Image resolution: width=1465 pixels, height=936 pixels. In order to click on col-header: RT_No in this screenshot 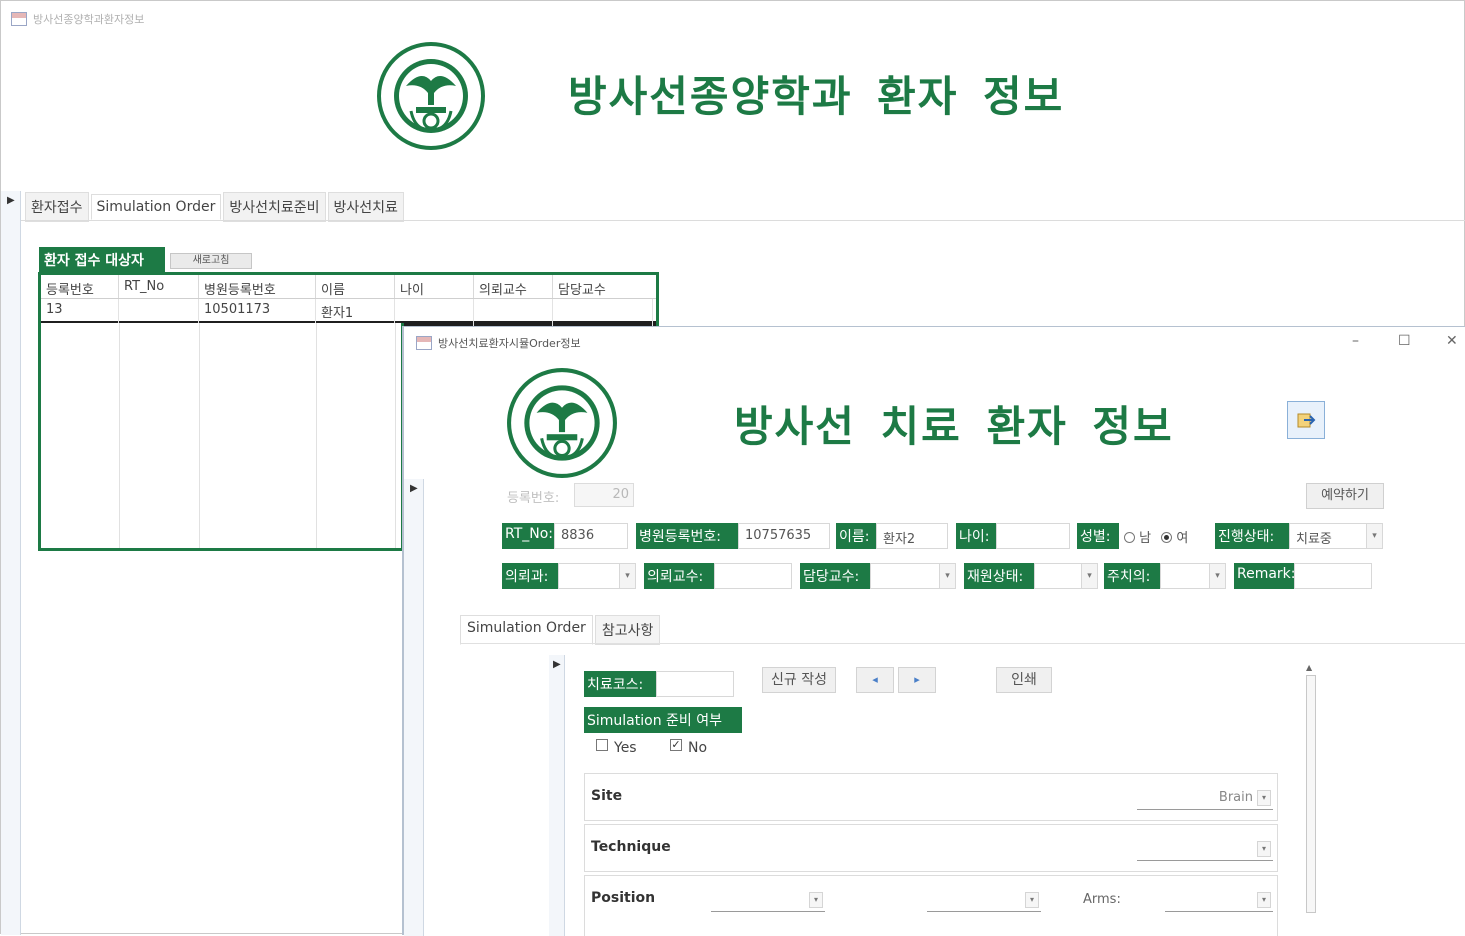, I will do `click(159, 286)`.